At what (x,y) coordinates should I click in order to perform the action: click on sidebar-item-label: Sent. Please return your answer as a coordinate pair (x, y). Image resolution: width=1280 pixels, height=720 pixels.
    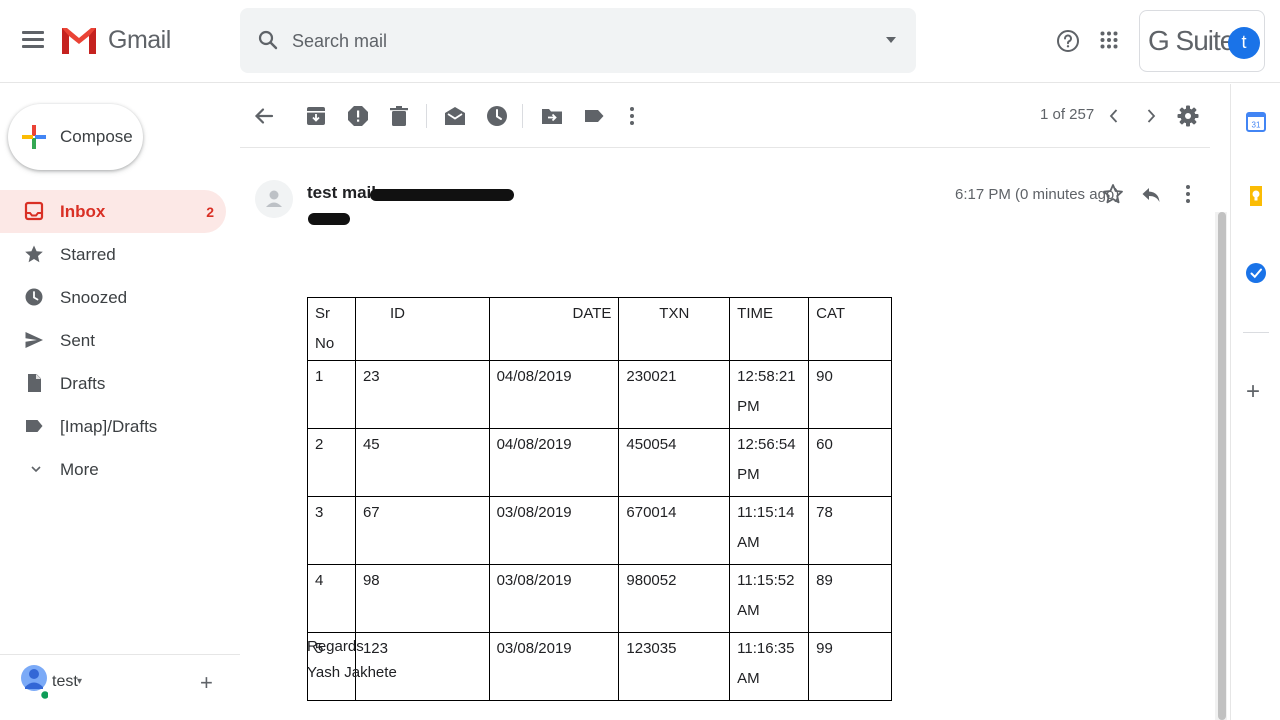
    Looking at the image, I should click on (77, 340).